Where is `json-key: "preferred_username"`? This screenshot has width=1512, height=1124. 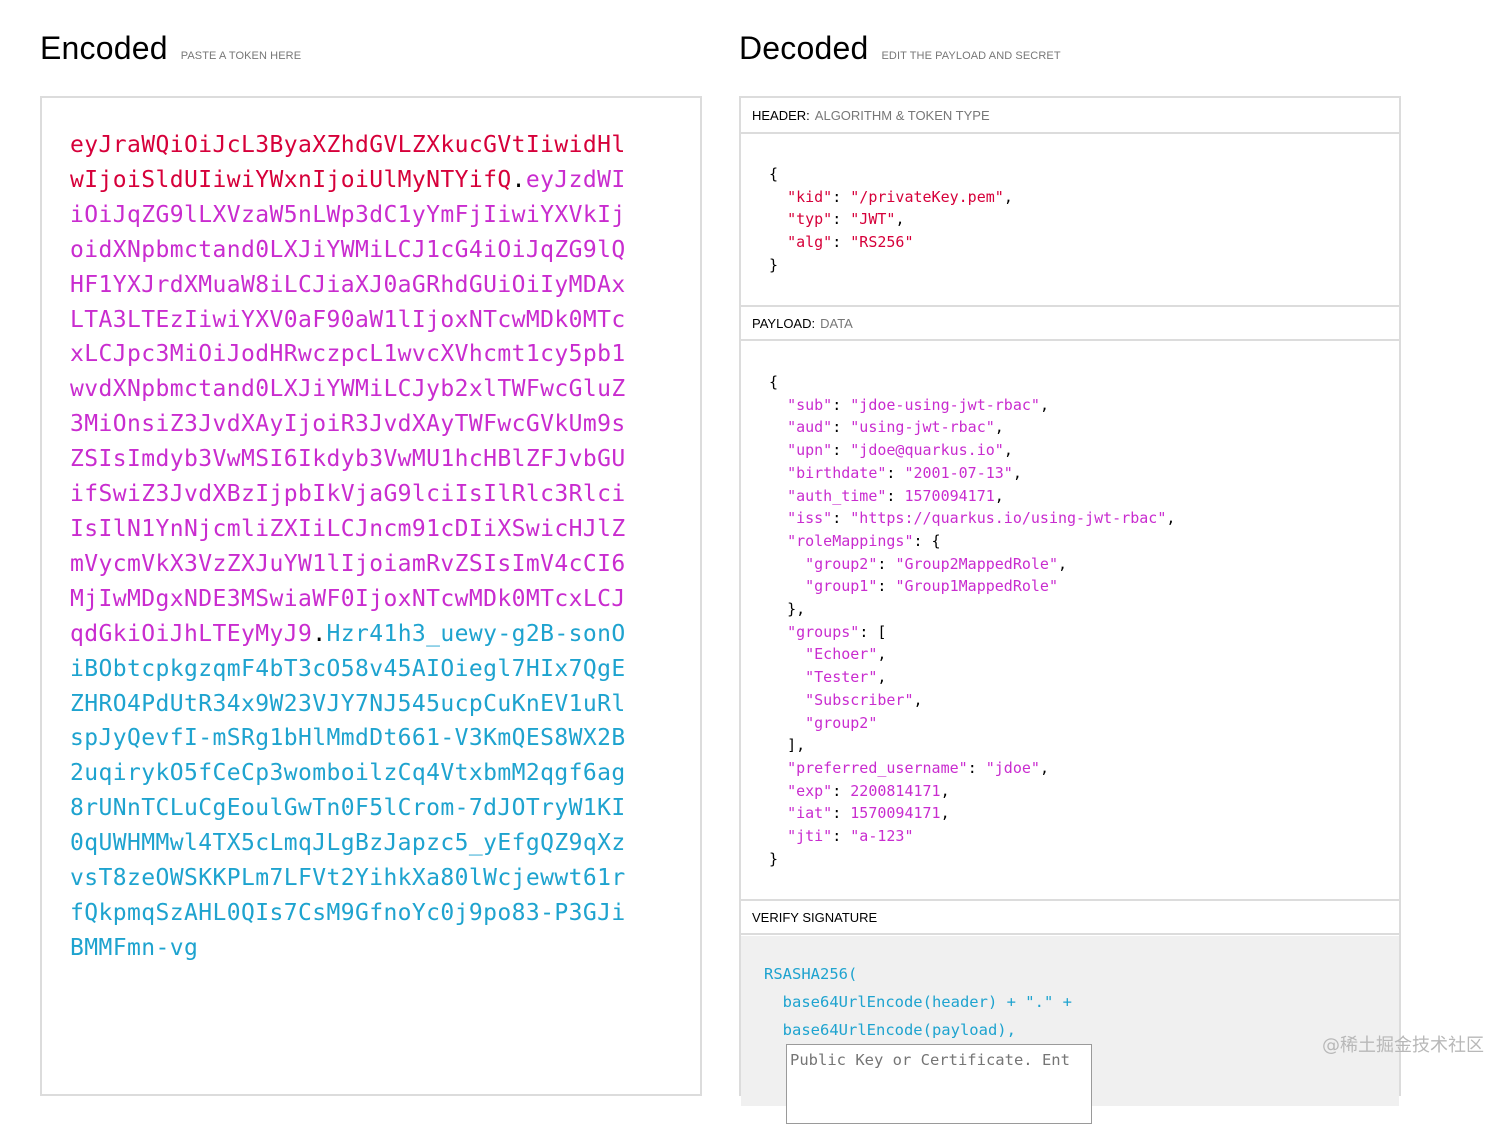 json-key: "preferred_username" is located at coordinates (877, 767).